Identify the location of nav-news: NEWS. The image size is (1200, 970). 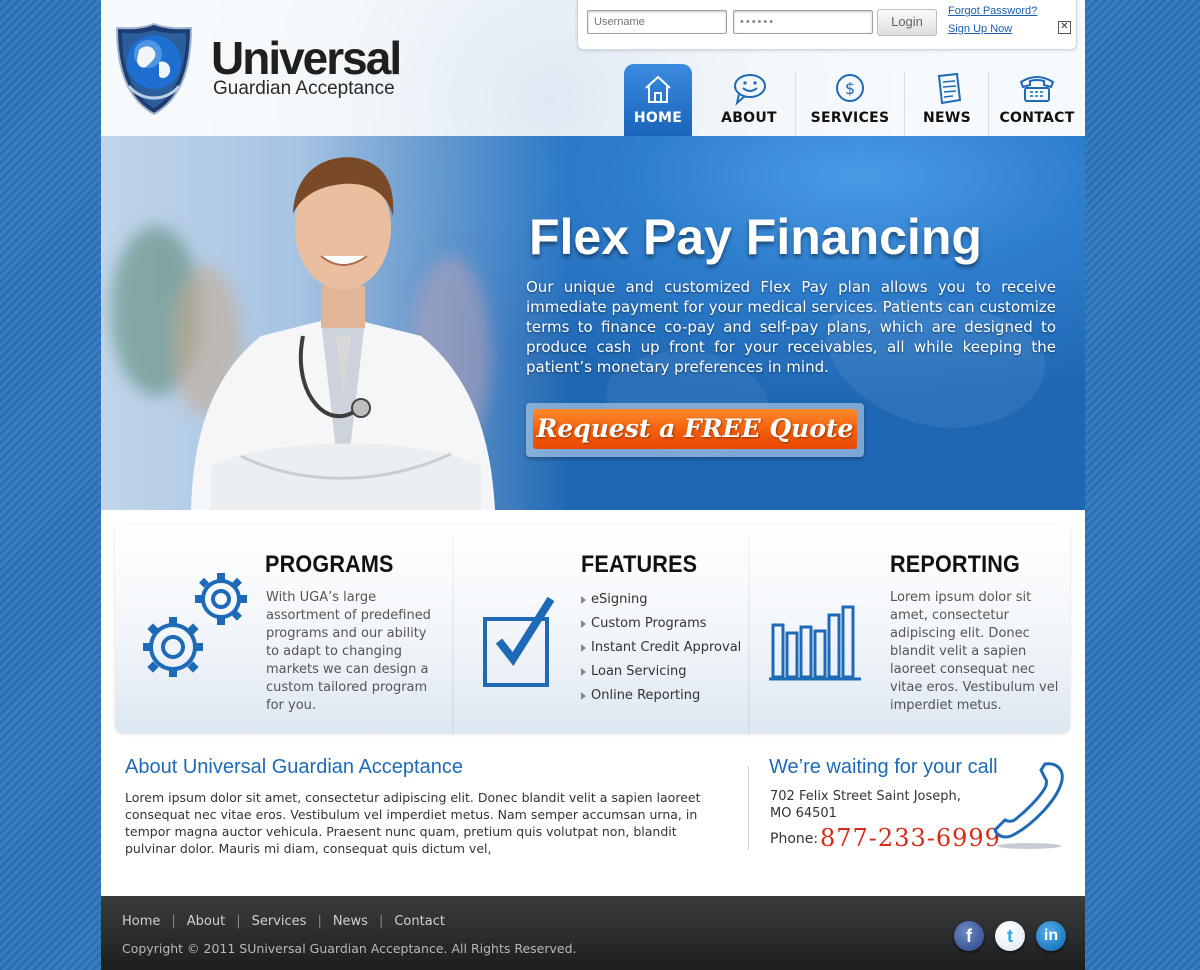
(947, 100).